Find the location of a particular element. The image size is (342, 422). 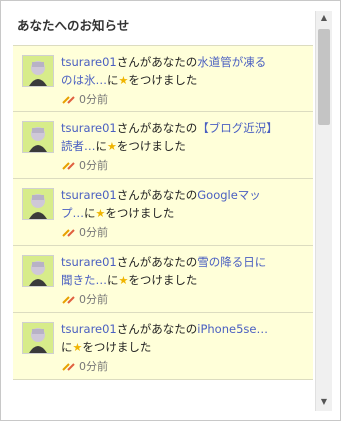

panel-title: あなたへのお知らせ is located at coordinates (73, 25).